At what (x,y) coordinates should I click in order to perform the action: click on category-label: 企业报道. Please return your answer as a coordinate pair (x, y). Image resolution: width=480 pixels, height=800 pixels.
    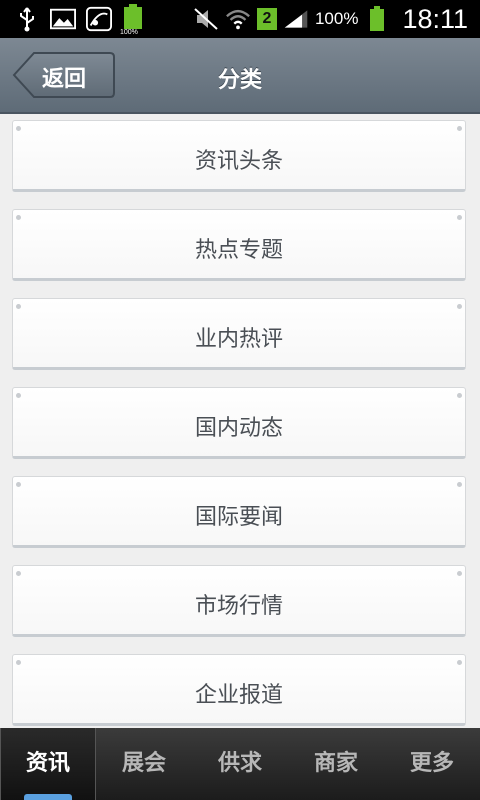
    Looking at the image, I should click on (238, 695).